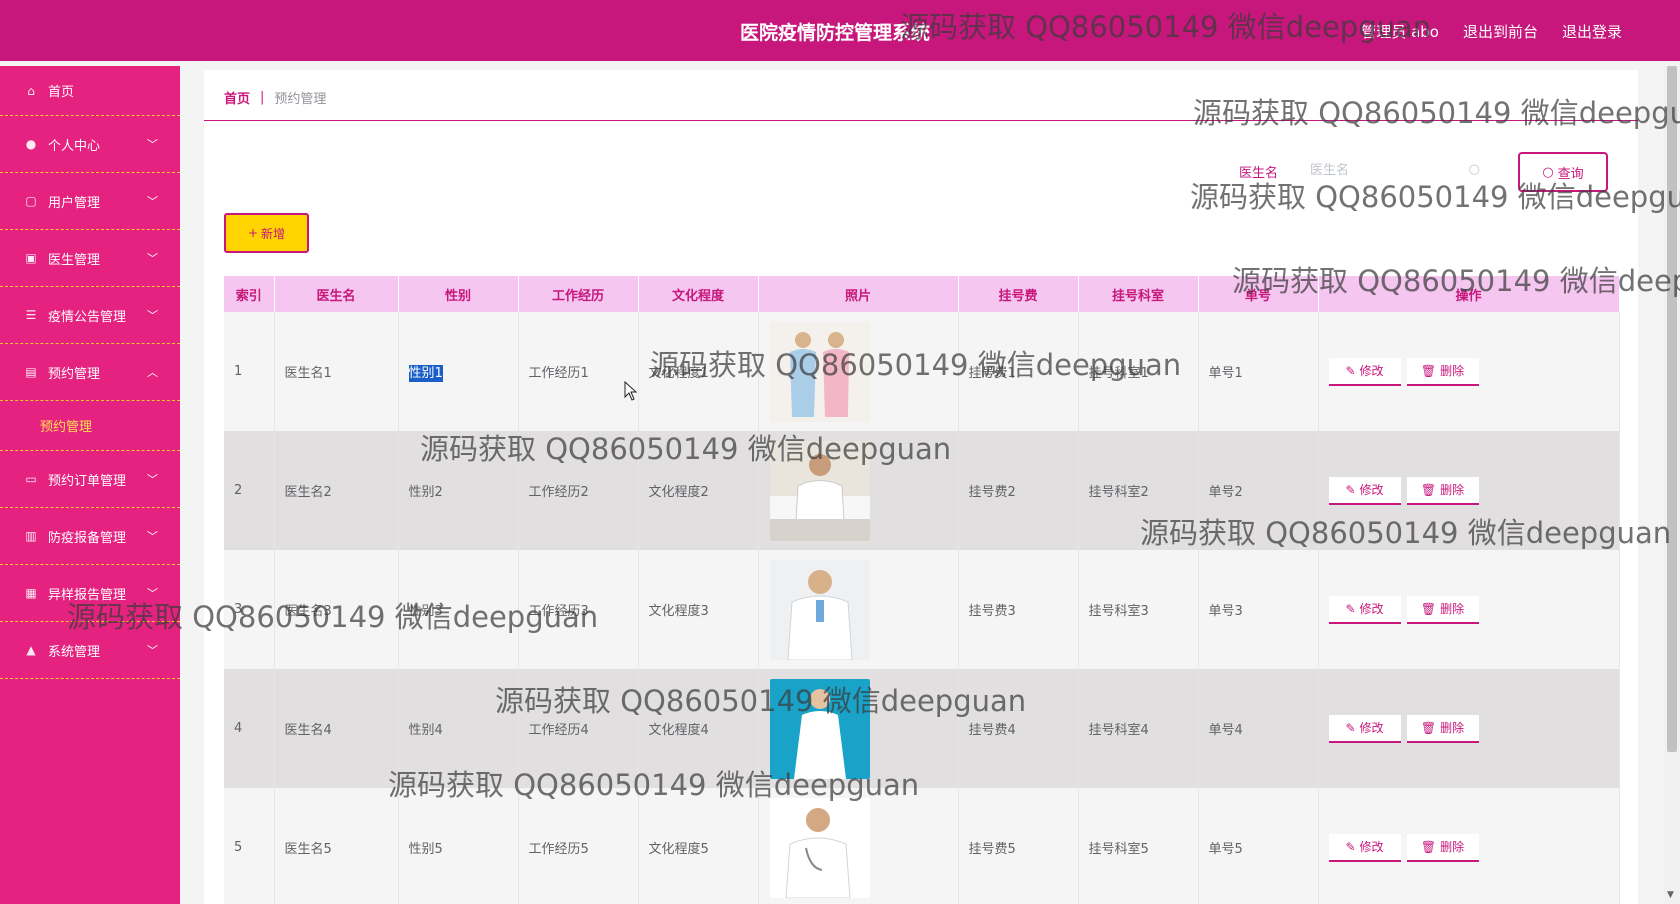  What do you see at coordinates (578, 490) in the screenshot?
I see `cell-experience: 工作经历2` at bounding box center [578, 490].